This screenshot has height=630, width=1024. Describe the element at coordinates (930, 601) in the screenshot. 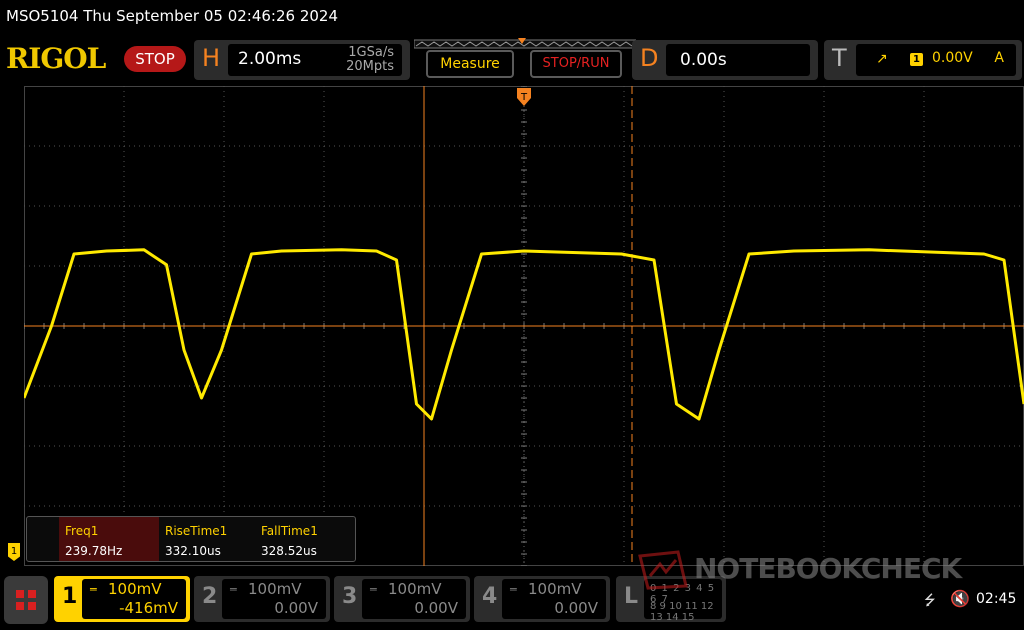

I see `usb-icon: ⭍` at that location.